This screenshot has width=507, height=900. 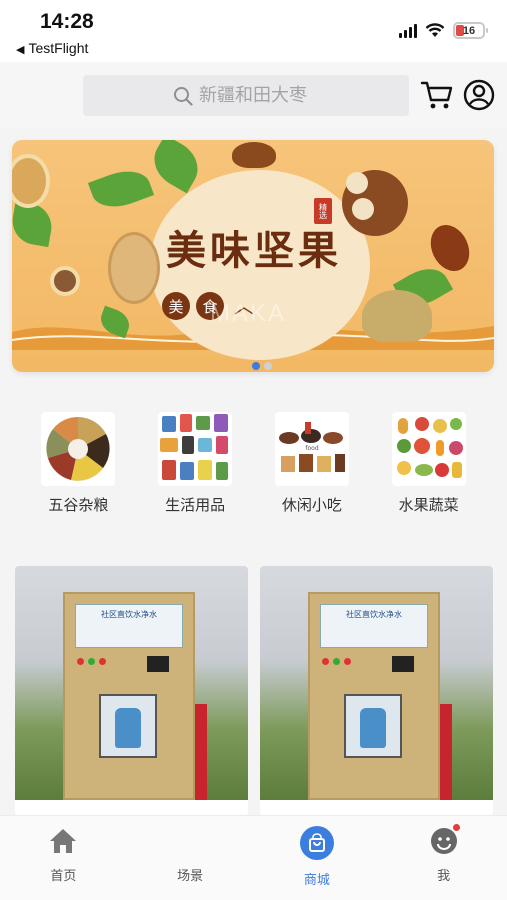 I want to click on tab-label: 场景, so click(x=190, y=876).